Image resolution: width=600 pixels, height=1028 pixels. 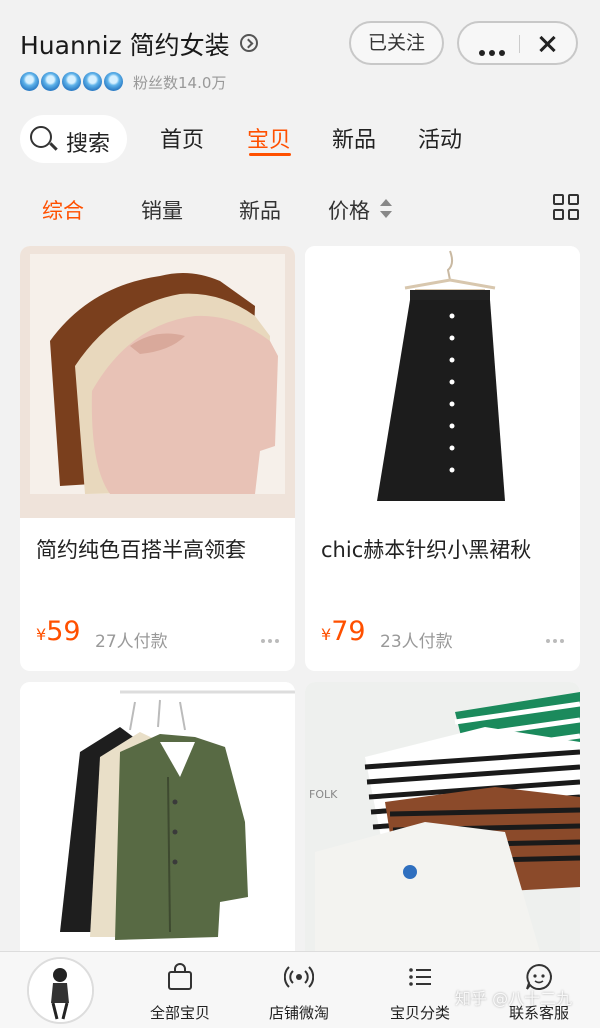 I want to click on shop-rating-crowns, so click(x=72, y=83).